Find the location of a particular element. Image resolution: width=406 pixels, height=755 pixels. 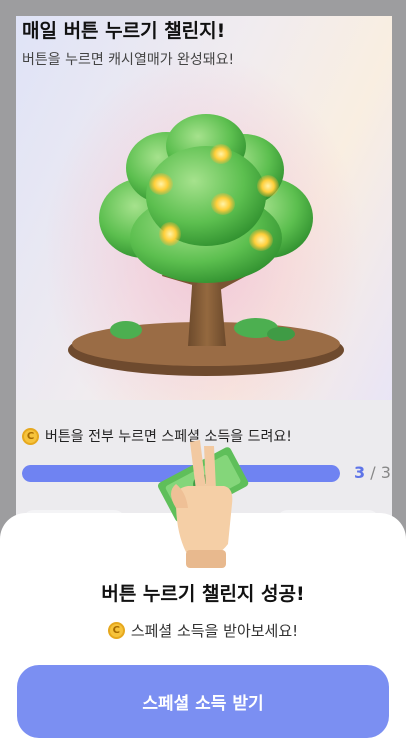

success-subtitle-row: C 스페셜 소득을 받아보세요! is located at coordinates (203, 630).